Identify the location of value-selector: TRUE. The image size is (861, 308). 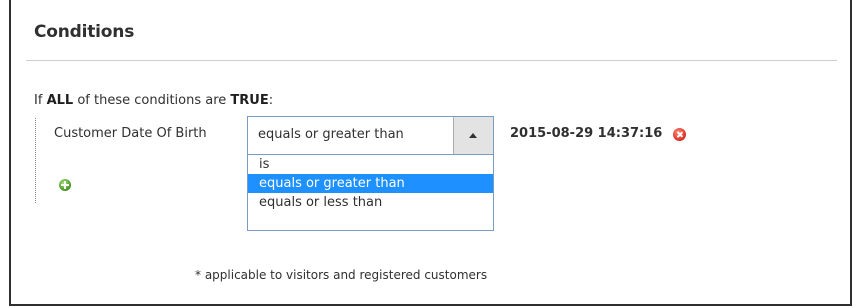
(249, 100).